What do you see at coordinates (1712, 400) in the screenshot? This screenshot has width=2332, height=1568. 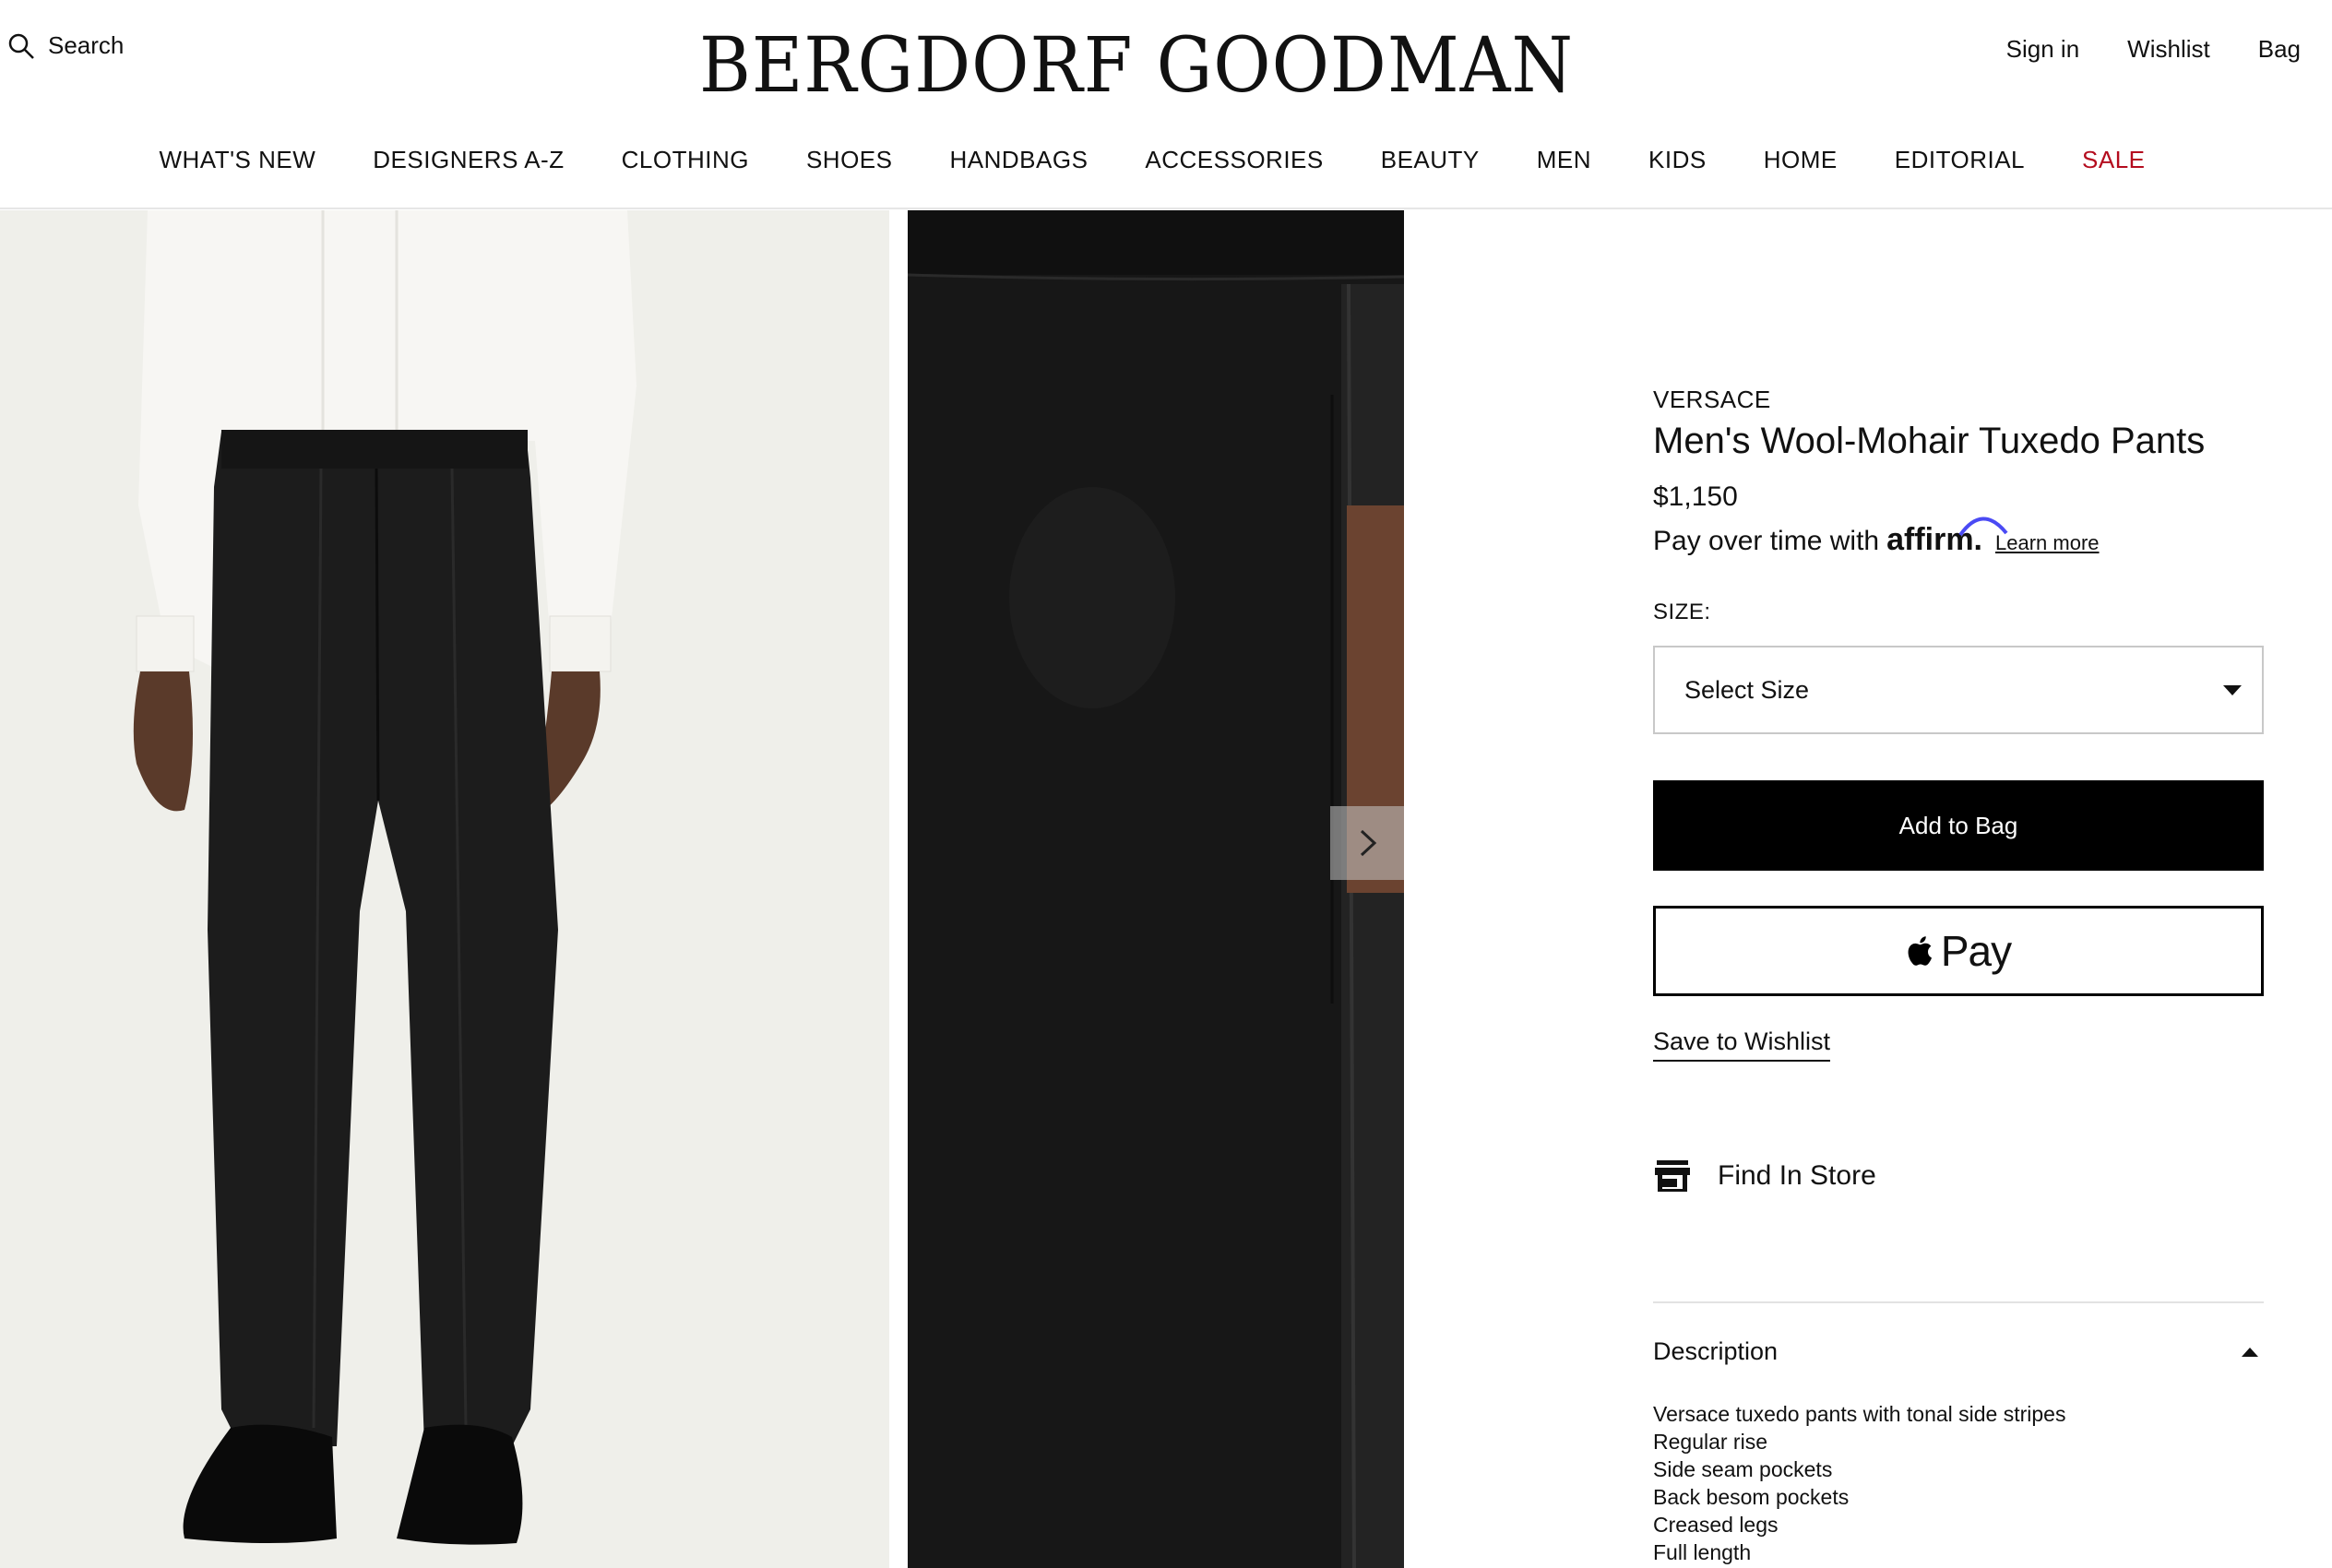 I see `product-brand: VERSACE` at bounding box center [1712, 400].